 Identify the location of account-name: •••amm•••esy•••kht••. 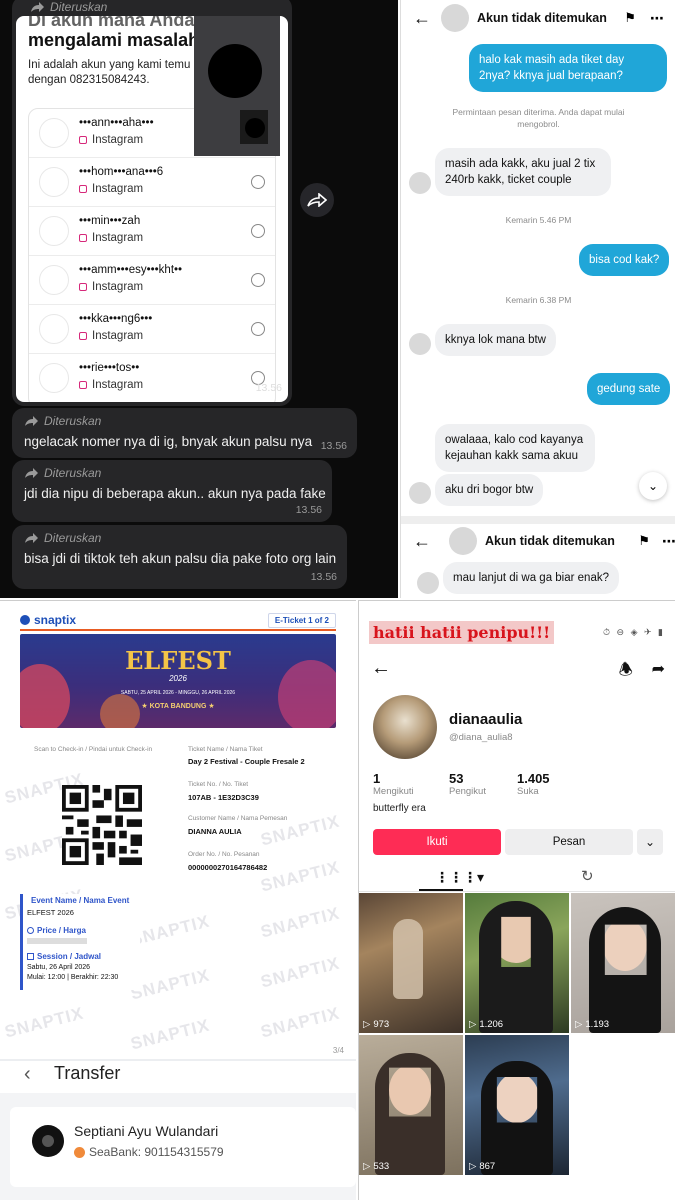
(131, 270).